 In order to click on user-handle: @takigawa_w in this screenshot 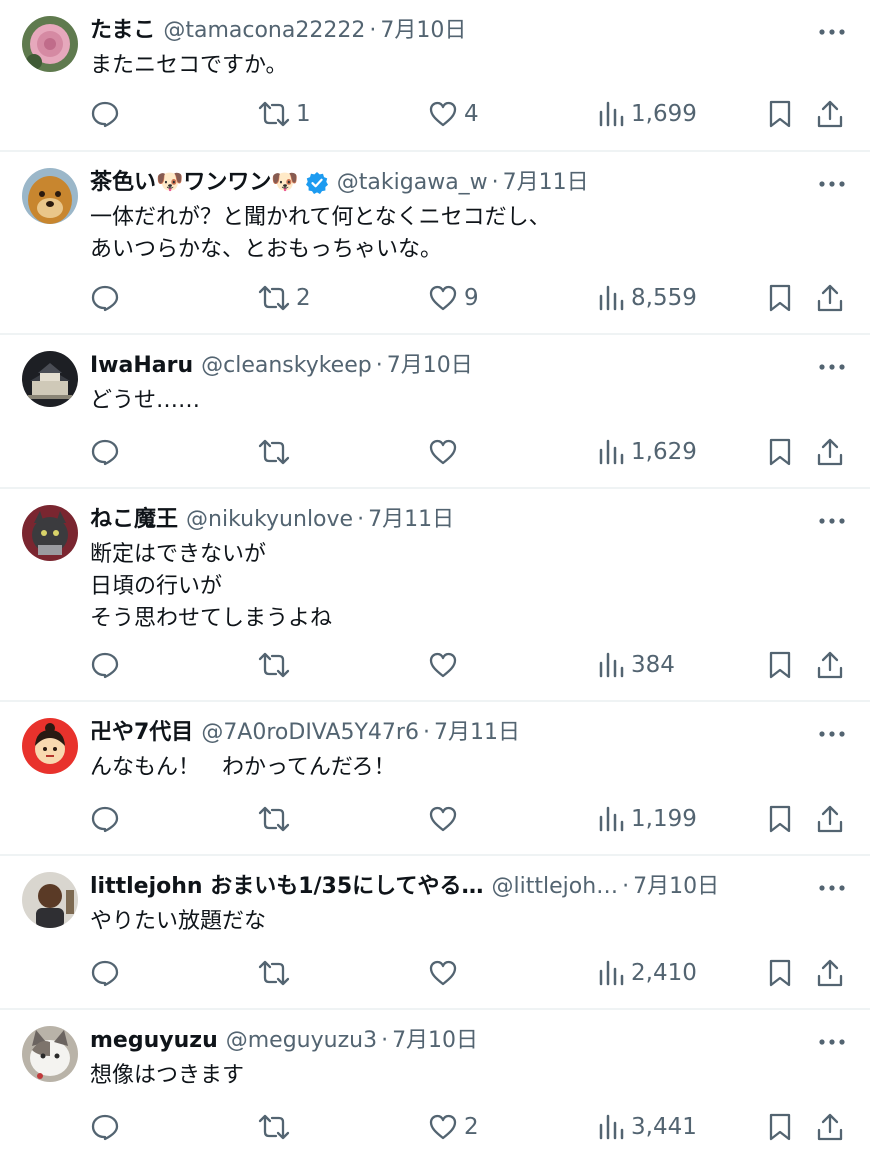, I will do `click(412, 183)`.